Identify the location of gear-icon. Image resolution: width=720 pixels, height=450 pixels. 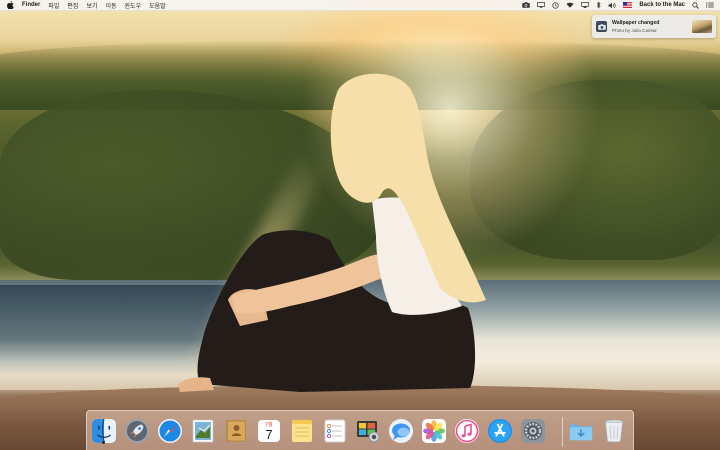
(533, 431).